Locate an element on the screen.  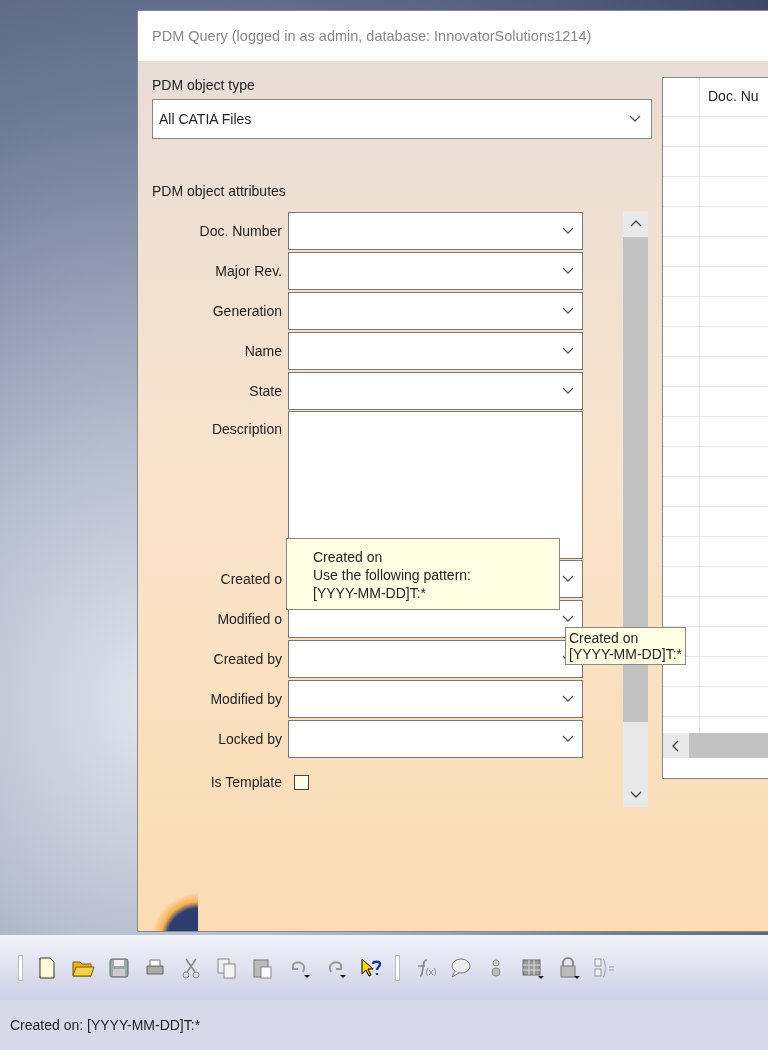
field-label: Modified o is located at coordinates (249, 619).